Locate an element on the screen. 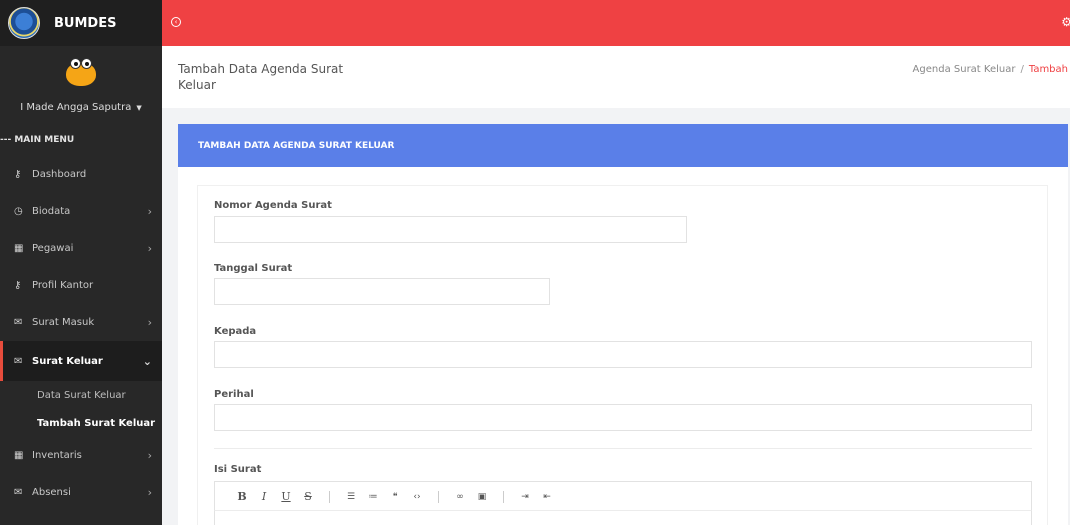 Image resolution: width=1070 pixels, height=525 pixels. sidebar-item-surat-keluar: ✉ Surat Keluar ⌄ is located at coordinates (81, 361).